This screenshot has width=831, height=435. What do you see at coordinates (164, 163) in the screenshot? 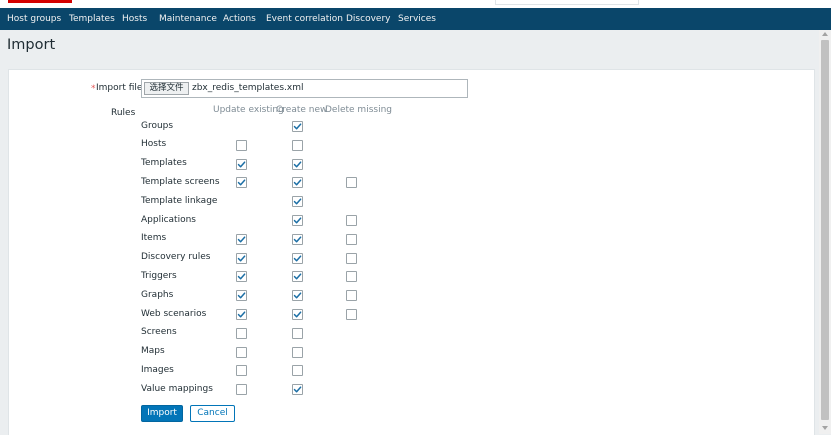
I see `rule-label-templates: Templates` at bounding box center [164, 163].